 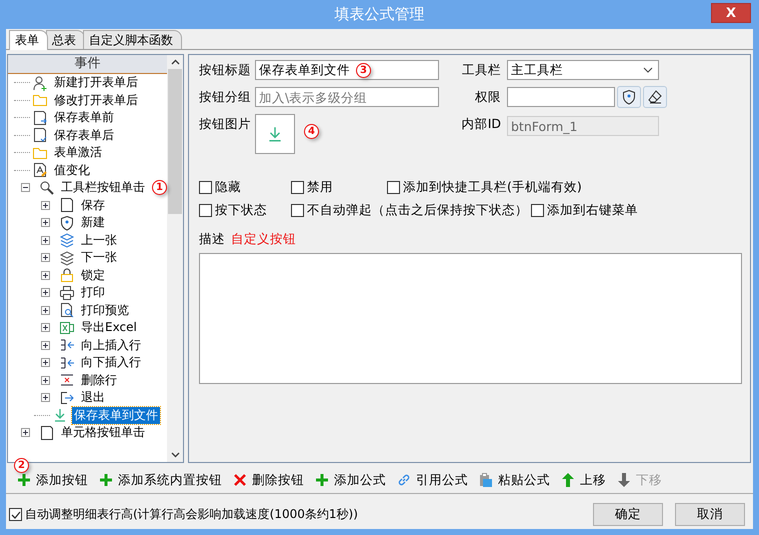 I want to click on tree-item: 上一张, so click(x=99, y=240).